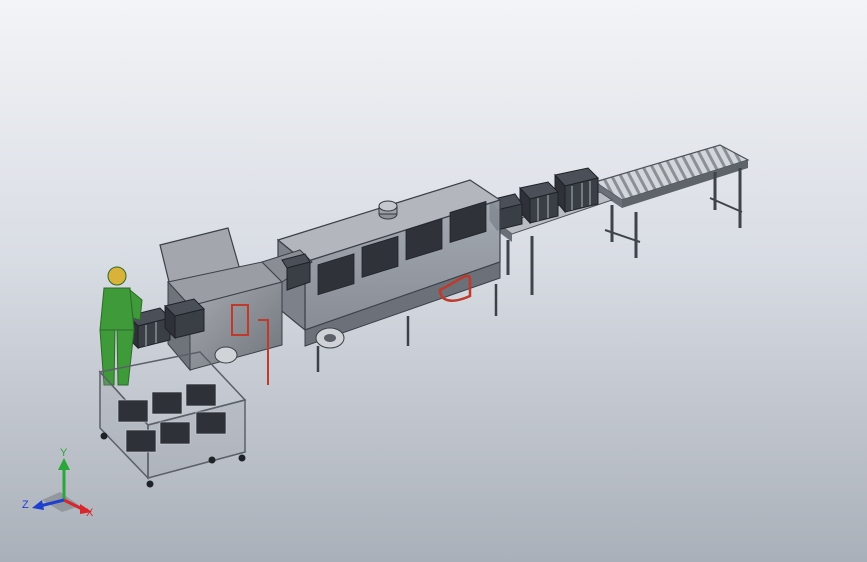 The image size is (867, 562). What do you see at coordinates (330, 338) in the screenshot?
I see `pump-motor` at bounding box center [330, 338].